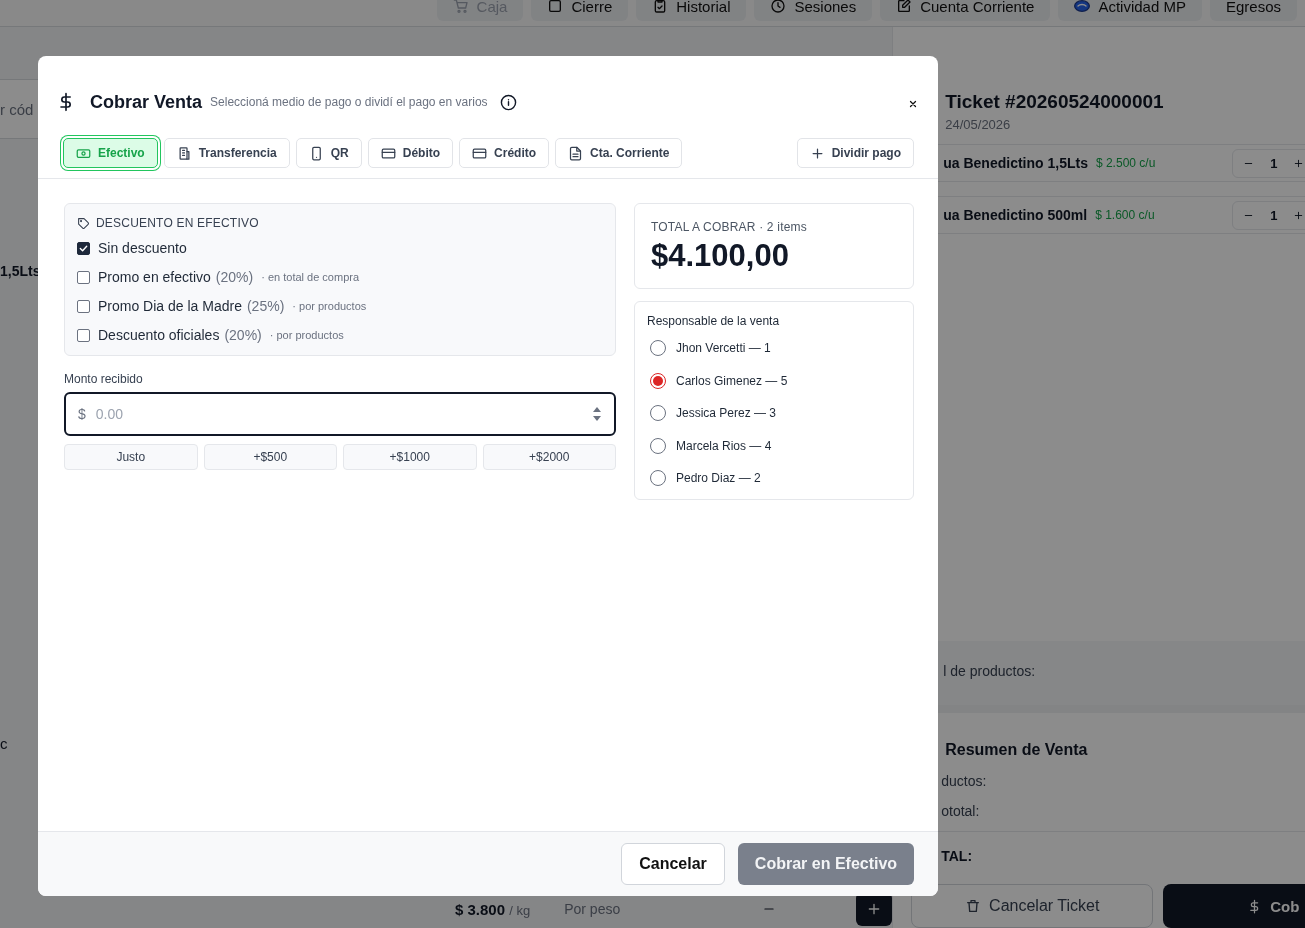 Image resolution: width=1305 pixels, height=928 pixels. Describe the element at coordinates (493, 909) in the screenshot. I see `product-price: $ 3.800 / kg` at that location.